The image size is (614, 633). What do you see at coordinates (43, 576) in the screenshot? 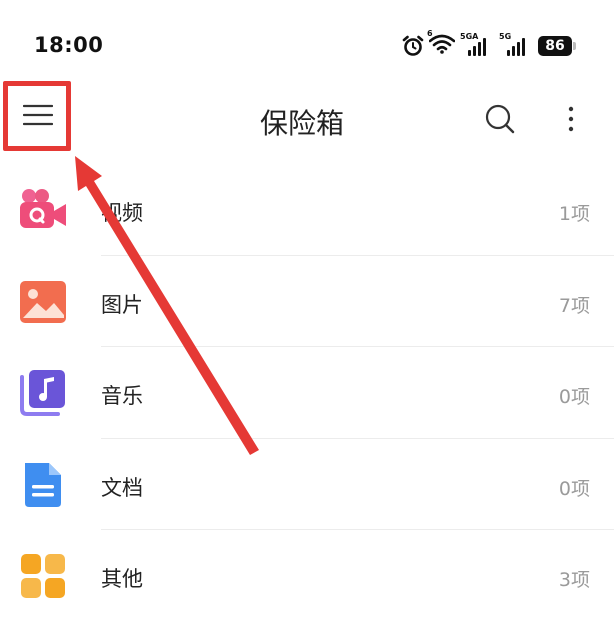
I see `grid-icon` at bounding box center [43, 576].